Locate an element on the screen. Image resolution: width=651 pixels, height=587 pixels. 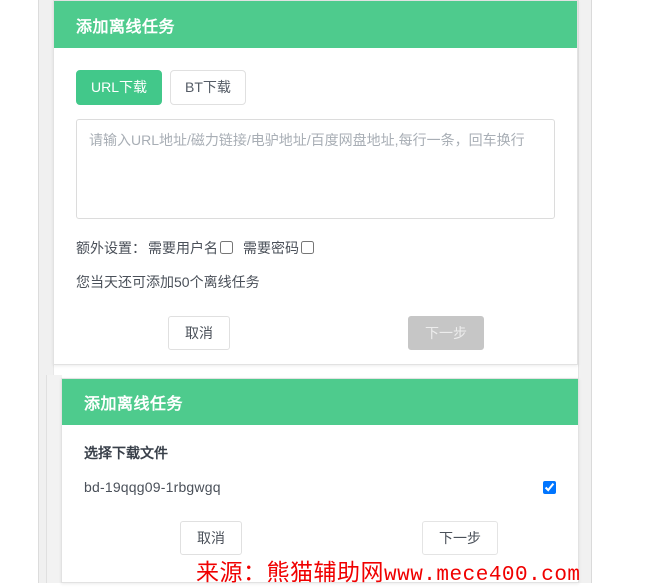
watermark-prefix: 来源：熊猫辅助网 is located at coordinates (290, 572).